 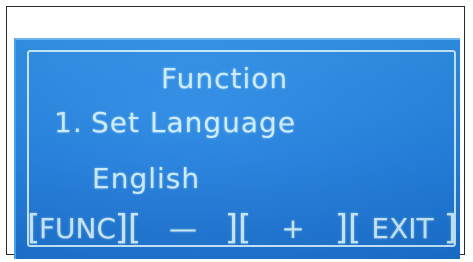 I want to click on func-softkey: FUNC, so click(x=77, y=228).